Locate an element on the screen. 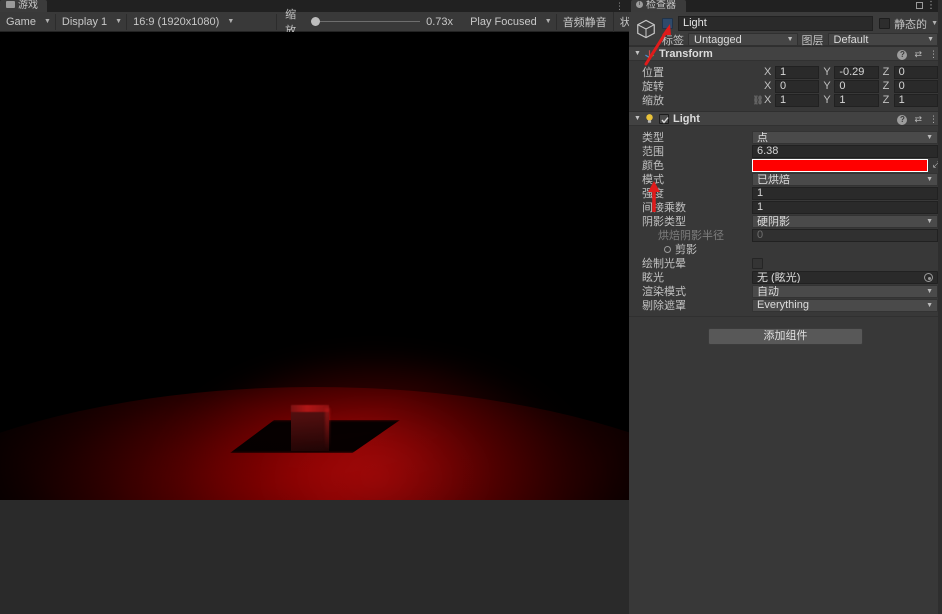  light-silhouette-row: 剪影 is located at coordinates (785, 249).